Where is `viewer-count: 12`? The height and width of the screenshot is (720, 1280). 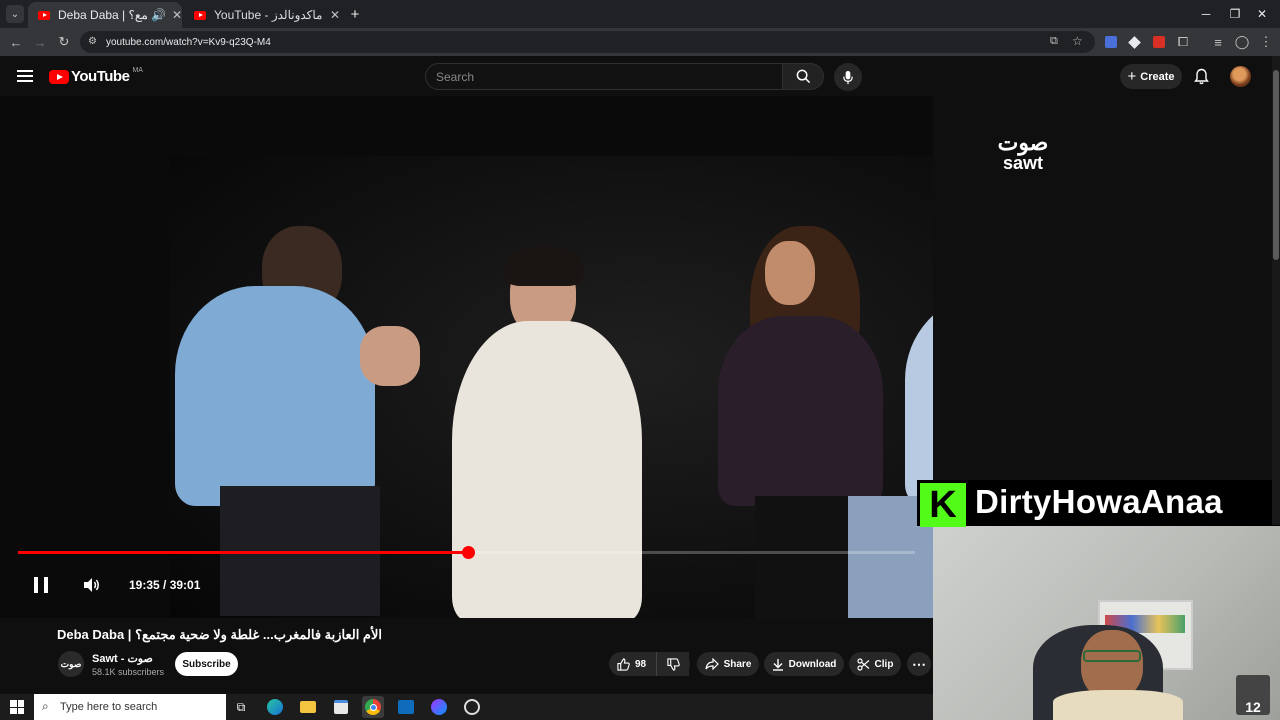 viewer-count: 12 is located at coordinates (1253, 707).